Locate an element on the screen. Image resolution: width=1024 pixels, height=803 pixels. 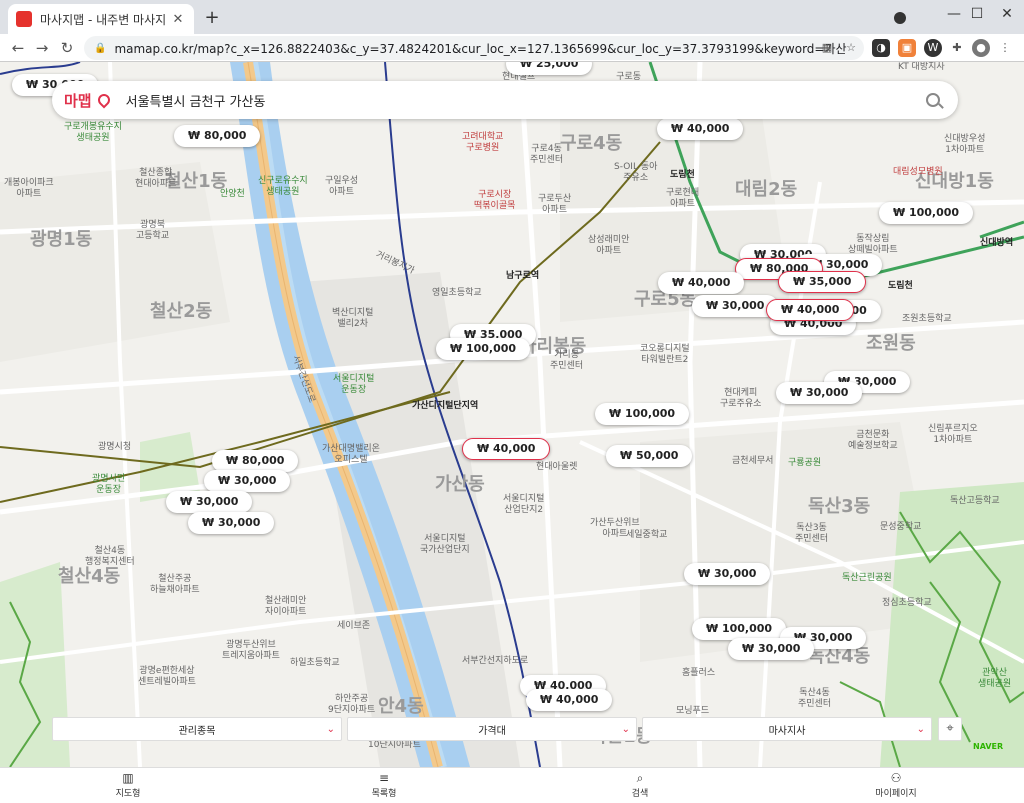
price-pin-highlighted: ₩ 35,000 is located at coordinates (822, 282).